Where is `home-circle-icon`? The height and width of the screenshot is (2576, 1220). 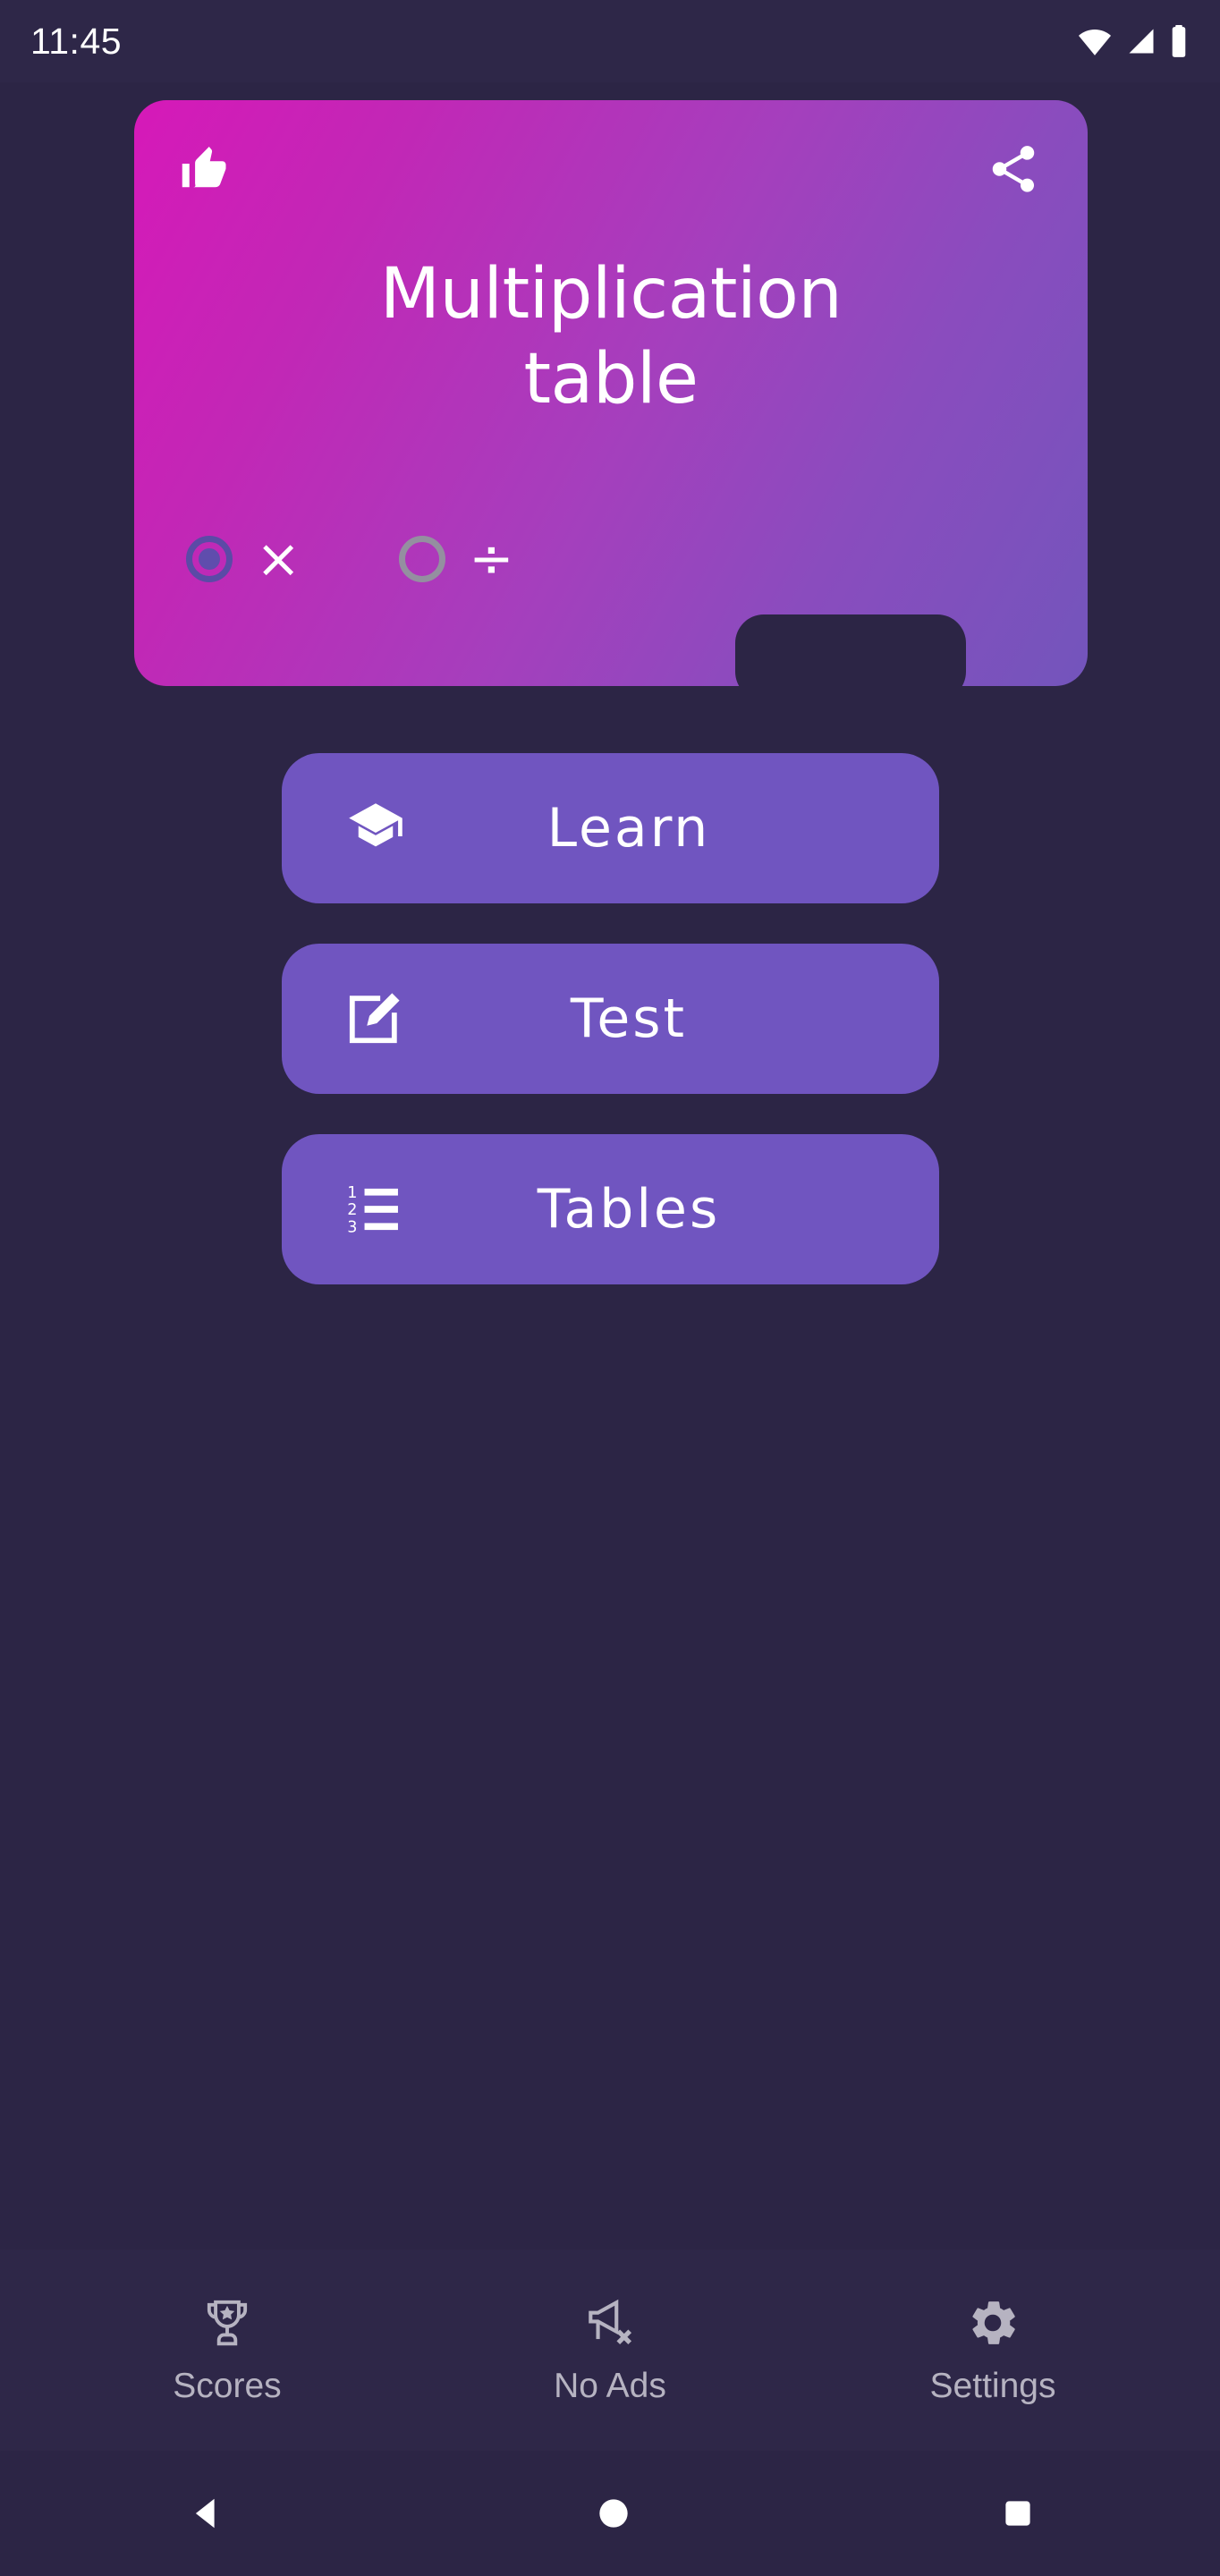
home-circle-icon is located at coordinates (613, 2513).